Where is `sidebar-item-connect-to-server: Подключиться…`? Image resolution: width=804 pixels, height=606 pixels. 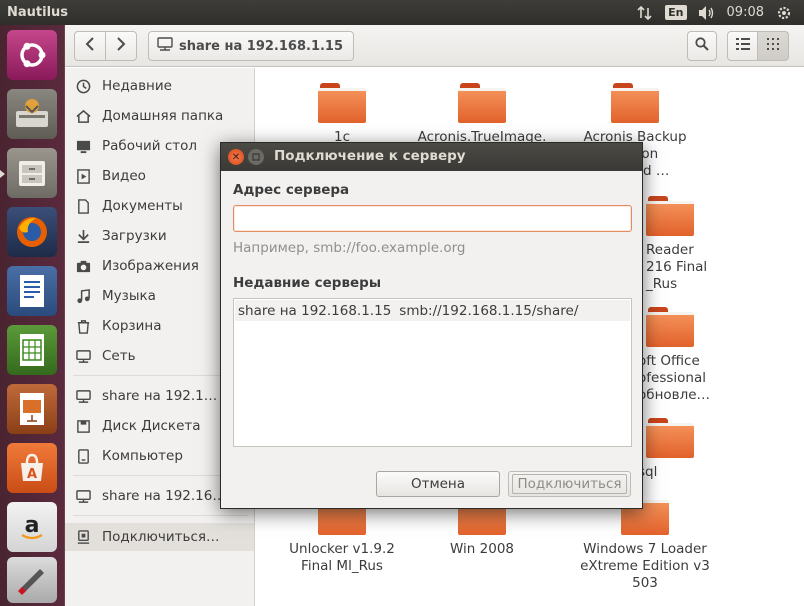 sidebar-item-connect-to-server: Подключиться… is located at coordinates (159, 537).